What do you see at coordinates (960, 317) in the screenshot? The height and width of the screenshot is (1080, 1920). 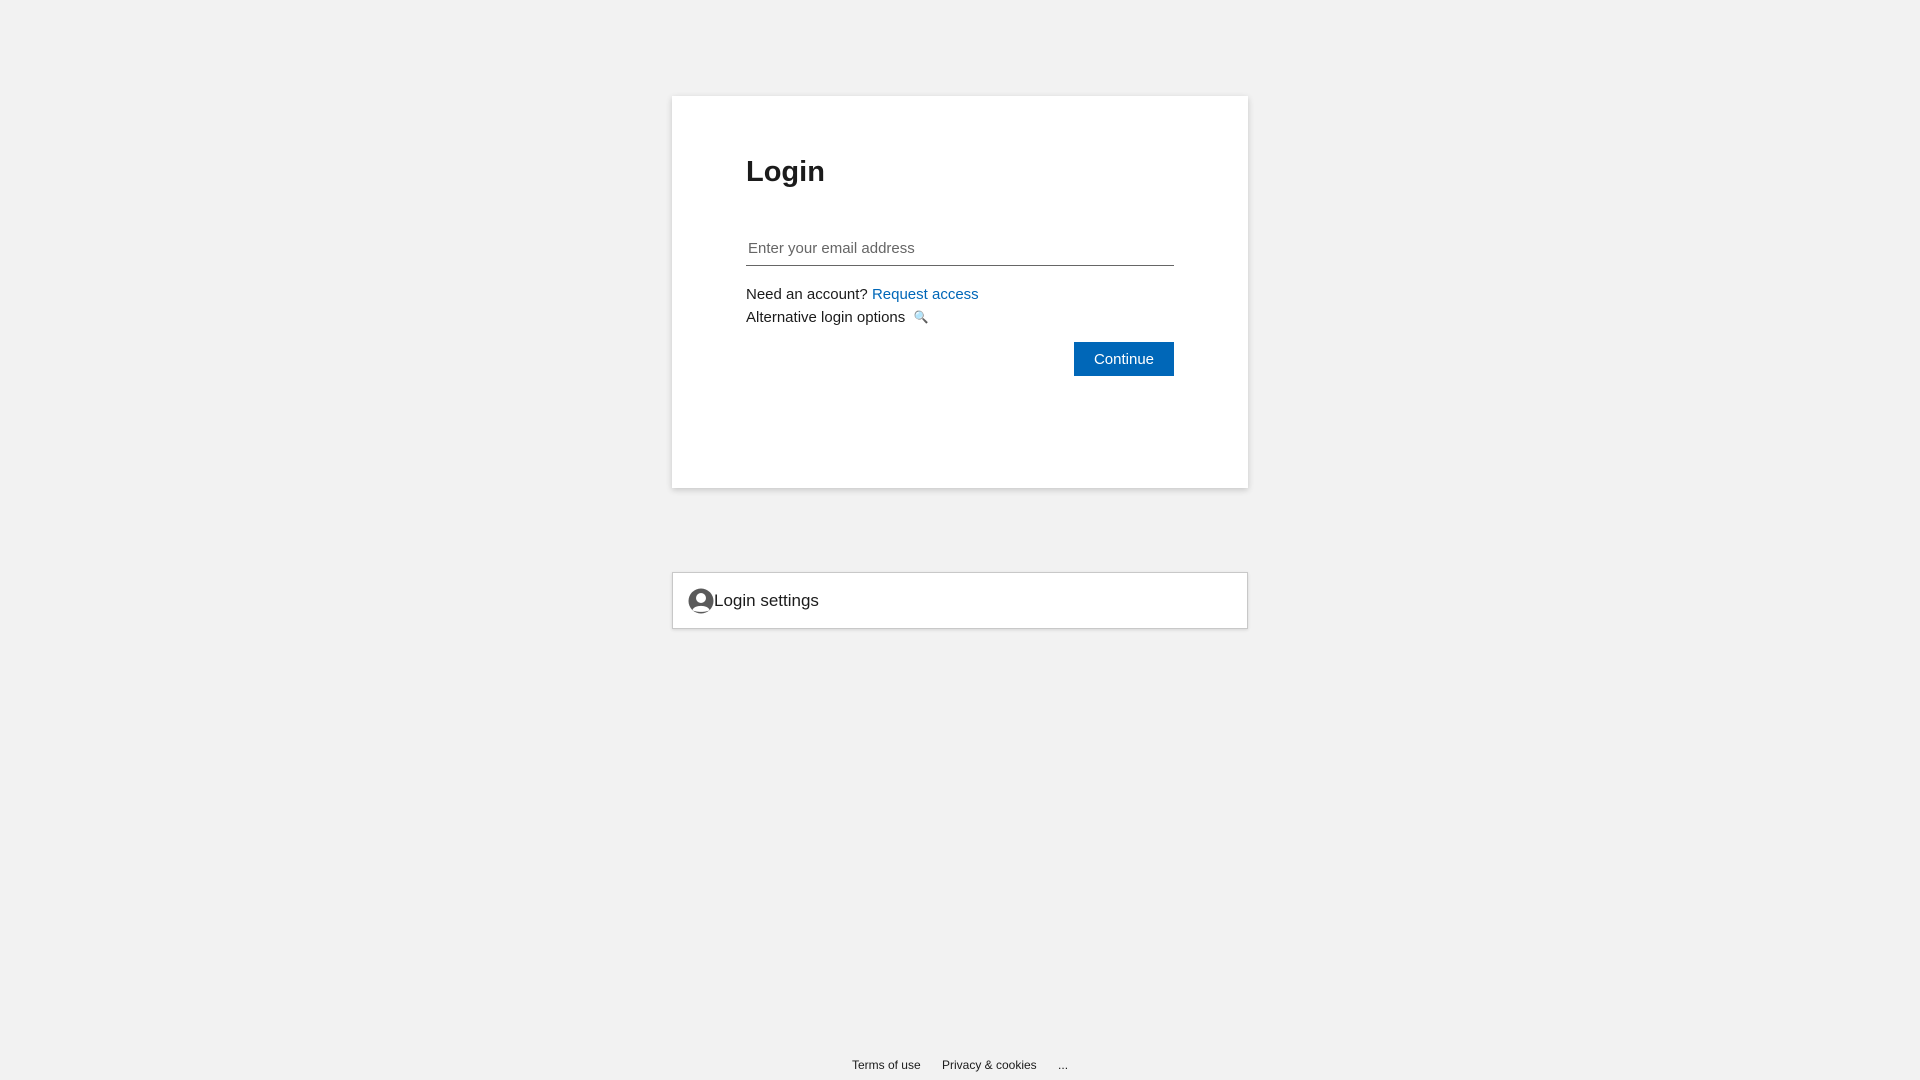 I see `alternative-login-row: Alternative login options 🔍` at bounding box center [960, 317].